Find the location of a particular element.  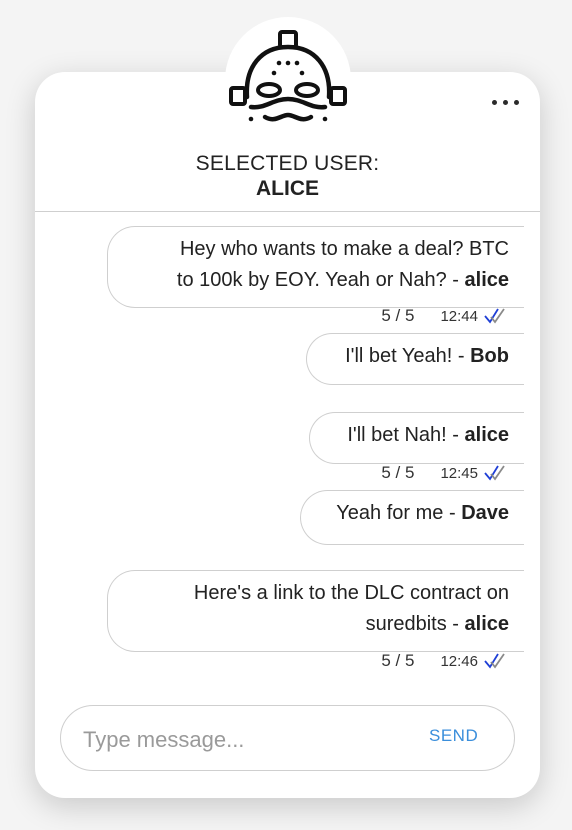

message-meta: 5 / 5 12:46 is located at coordinates (443, 661).